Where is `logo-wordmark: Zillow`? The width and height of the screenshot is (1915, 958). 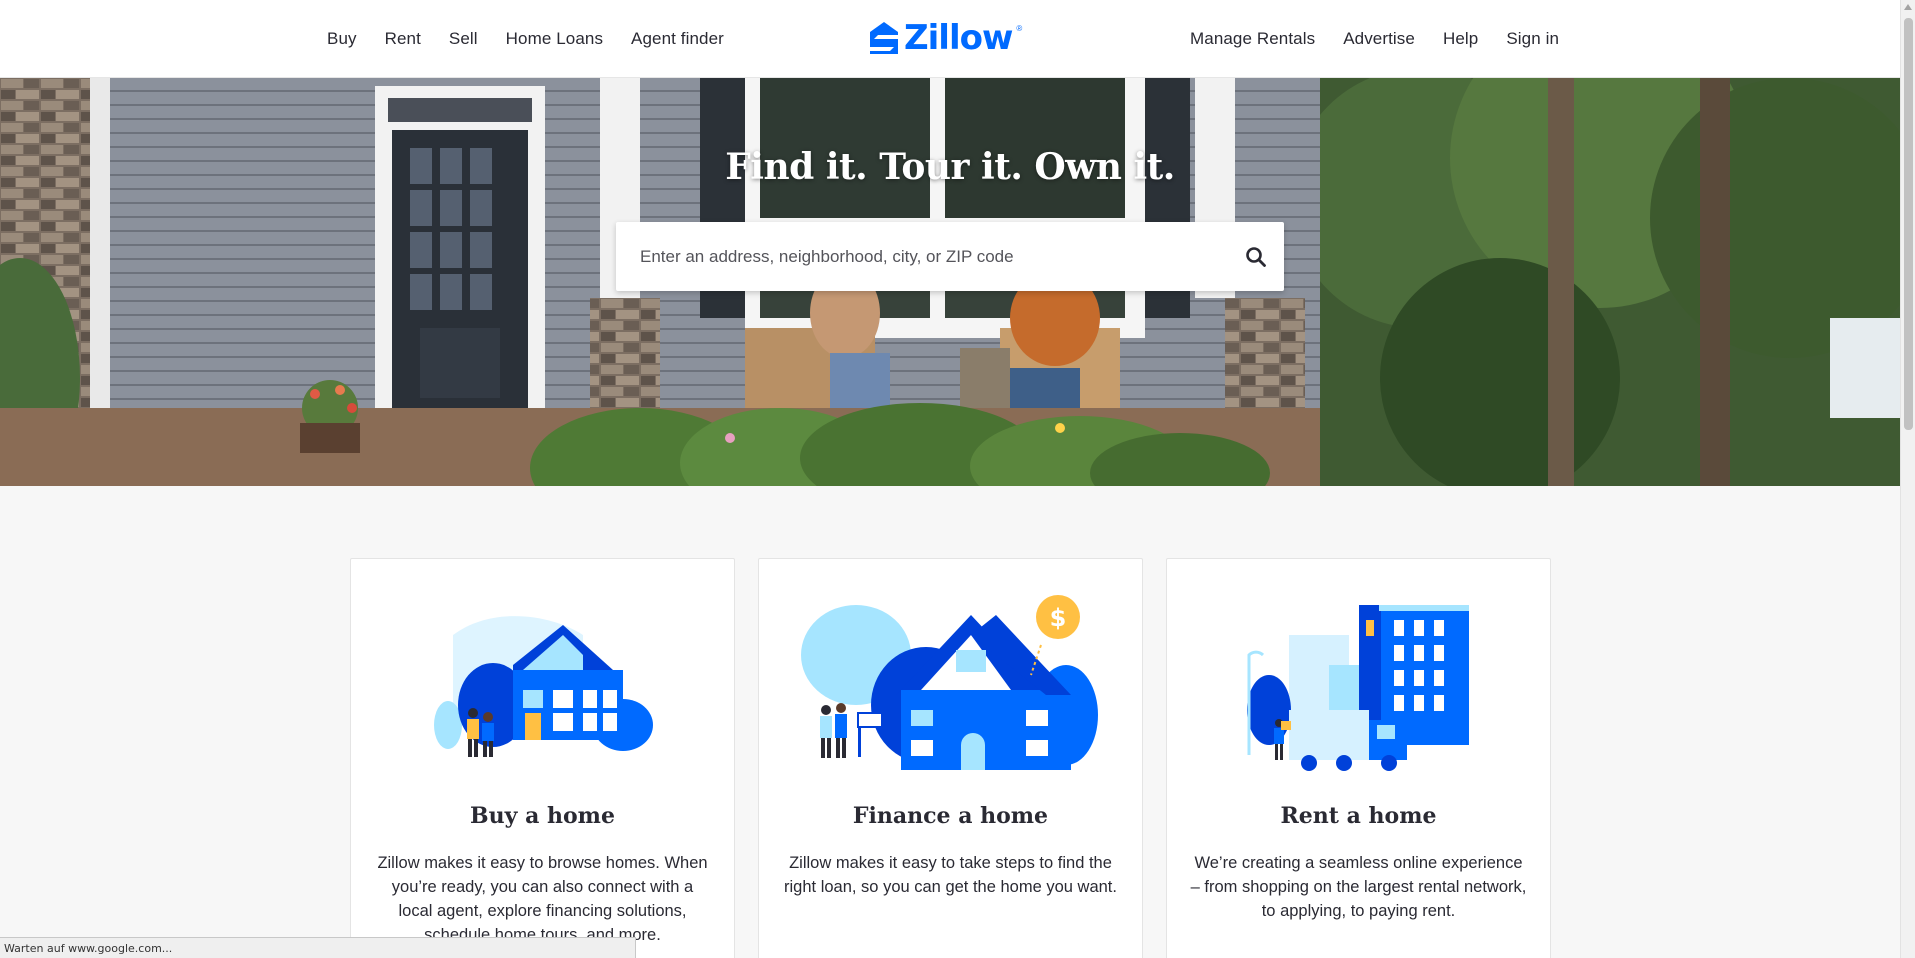 logo-wordmark: Zillow is located at coordinates (958, 38).